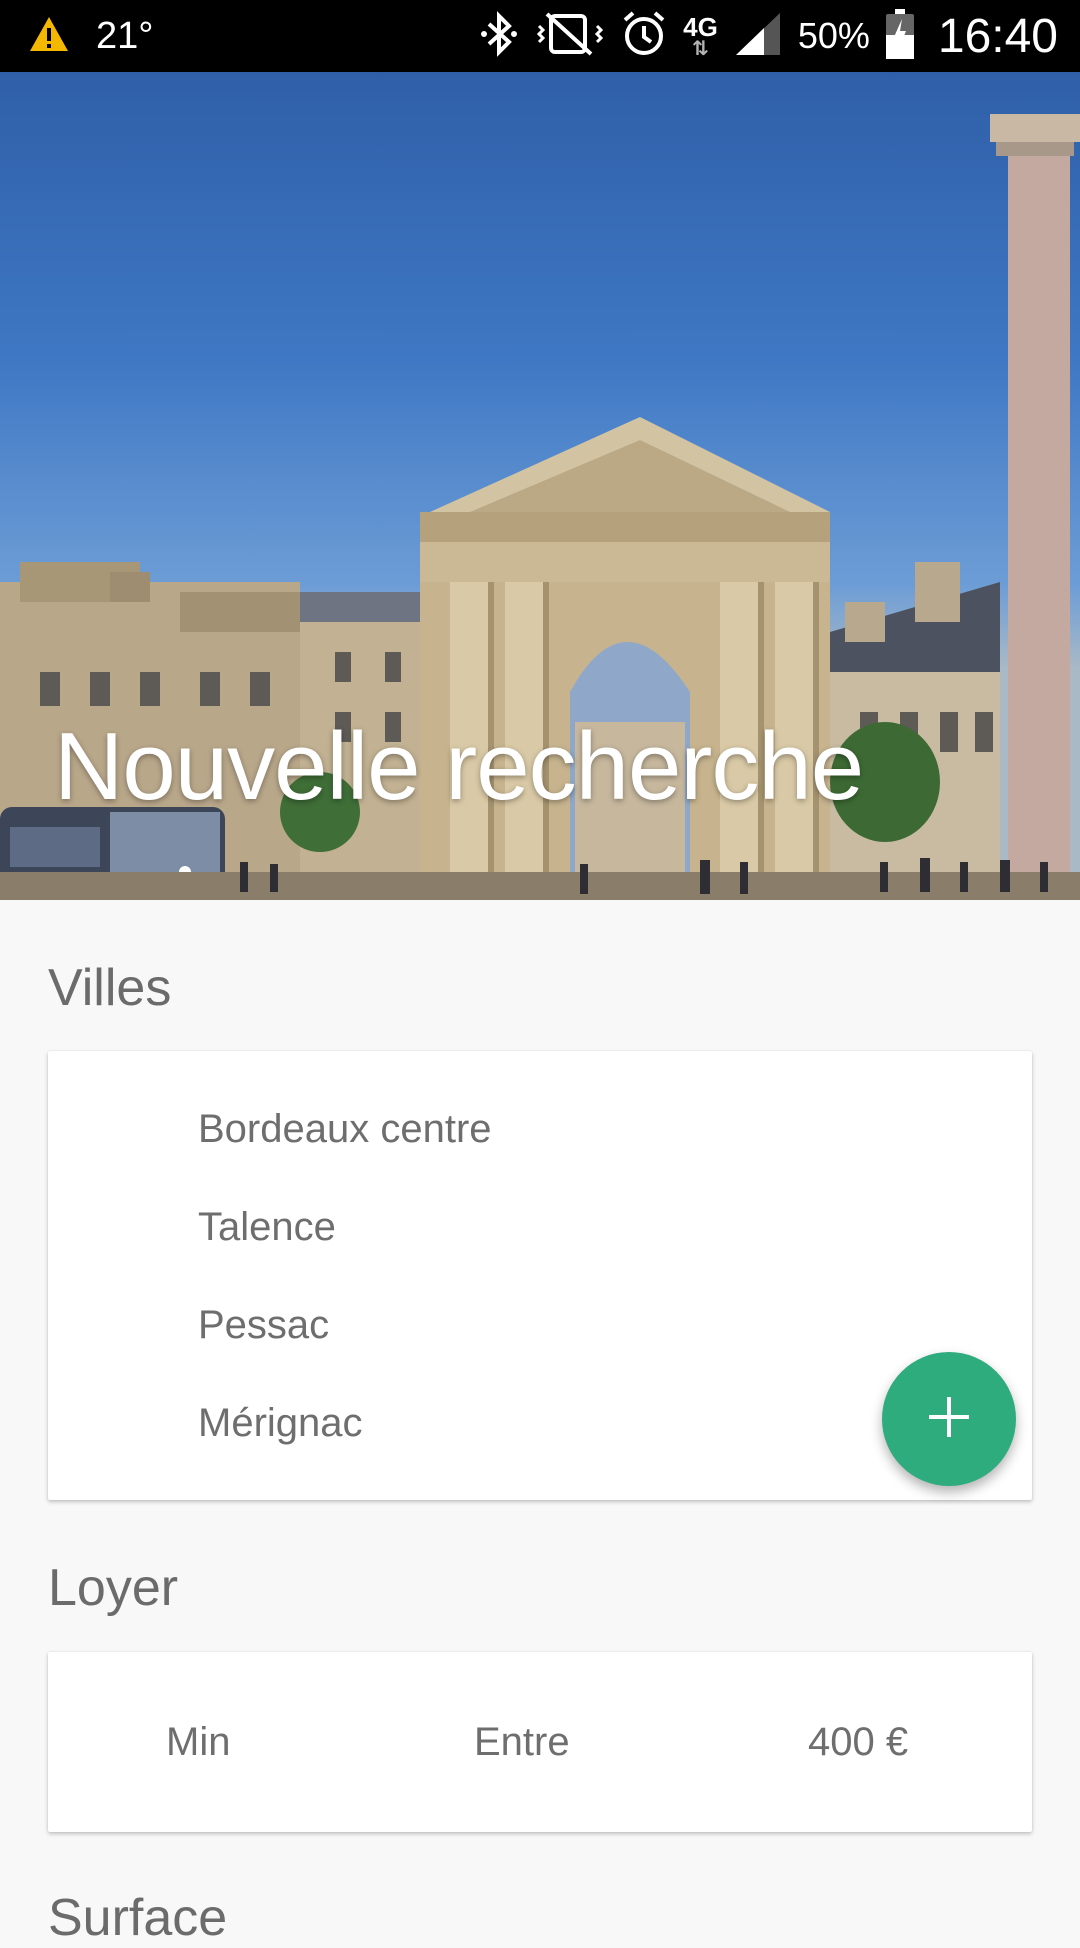  I want to click on bluetooth-icon, so click(499, 36).